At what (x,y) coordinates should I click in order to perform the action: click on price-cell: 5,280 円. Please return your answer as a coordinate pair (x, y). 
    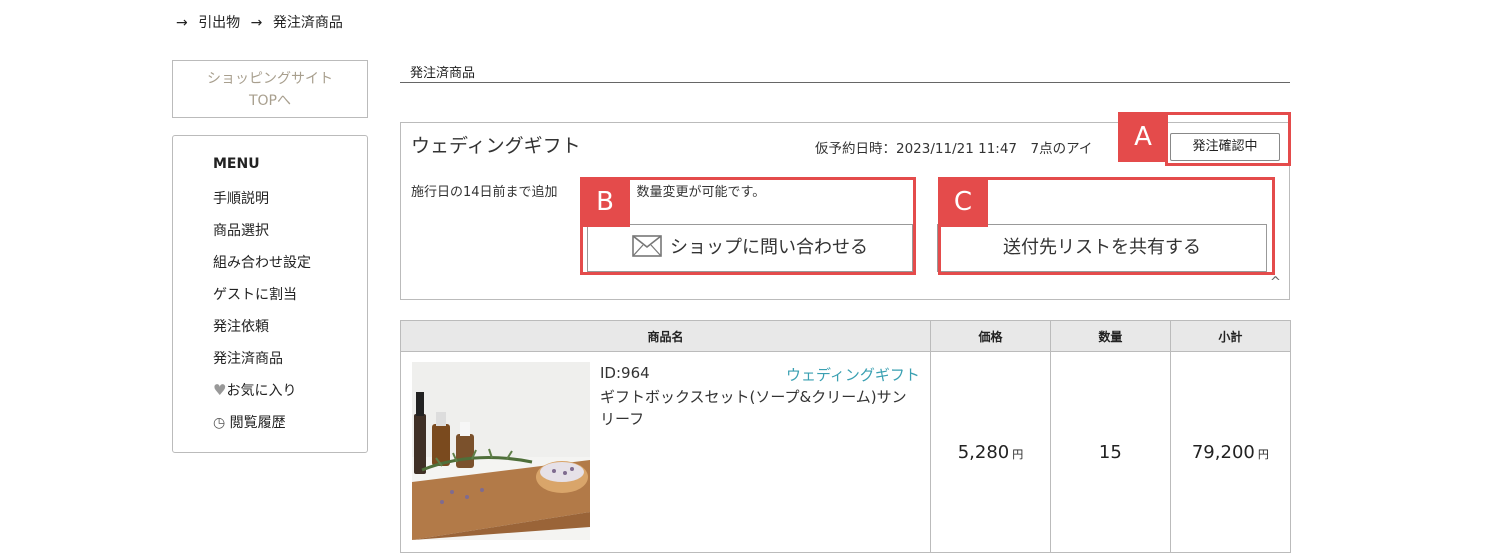
    Looking at the image, I should click on (990, 452).